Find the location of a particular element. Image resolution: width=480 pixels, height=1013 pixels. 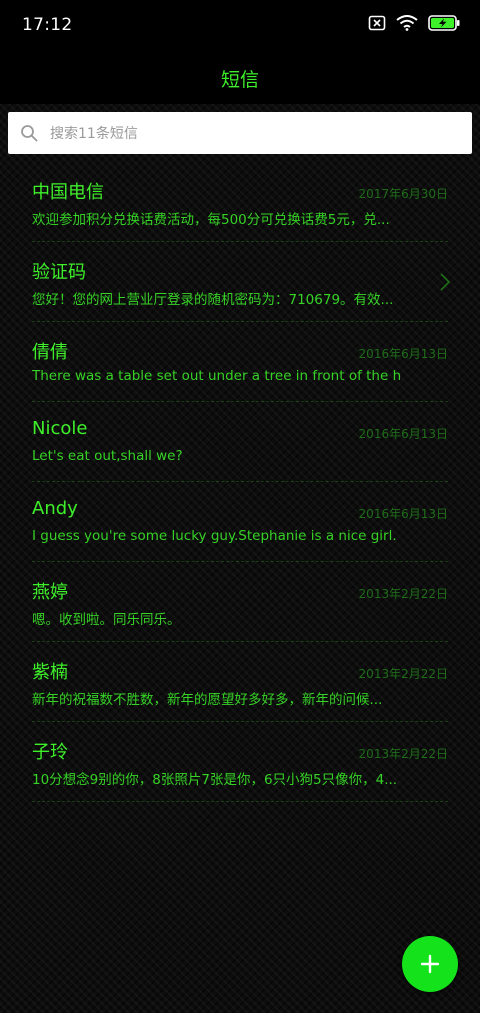

message-sender: 验证码 is located at coordinates (59, 272).